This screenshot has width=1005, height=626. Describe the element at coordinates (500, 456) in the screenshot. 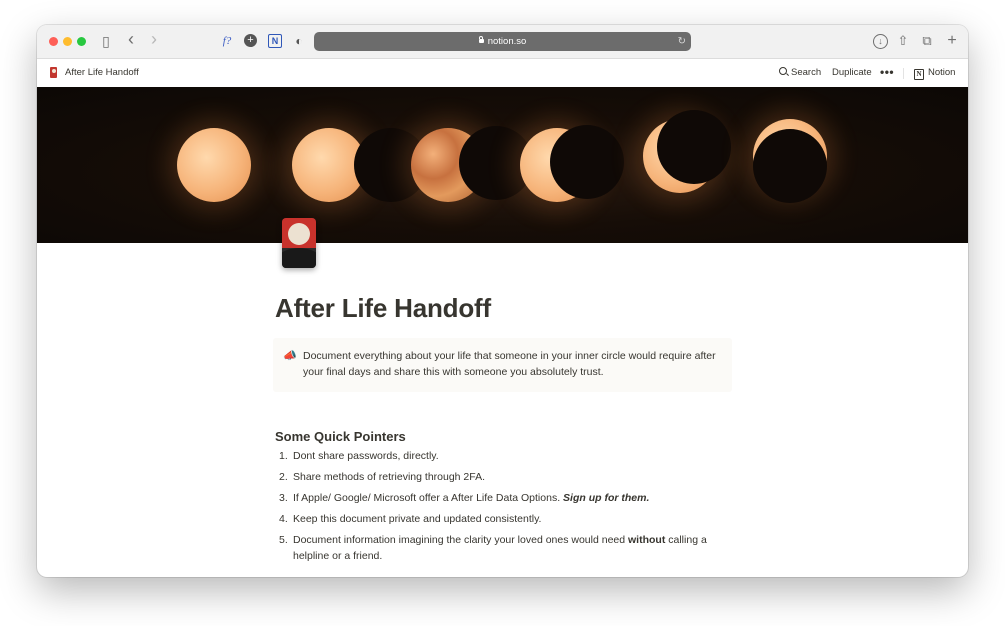

I see `list-item: 1. Dont share passwords, directly.` at that location.